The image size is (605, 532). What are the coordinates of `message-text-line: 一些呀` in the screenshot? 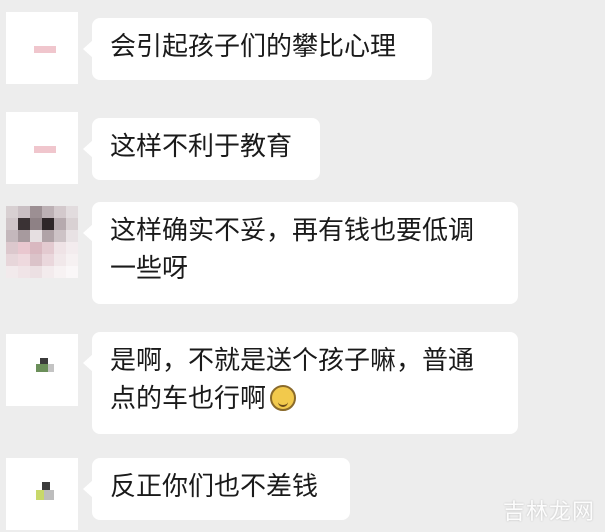 It's located at (149, 269).